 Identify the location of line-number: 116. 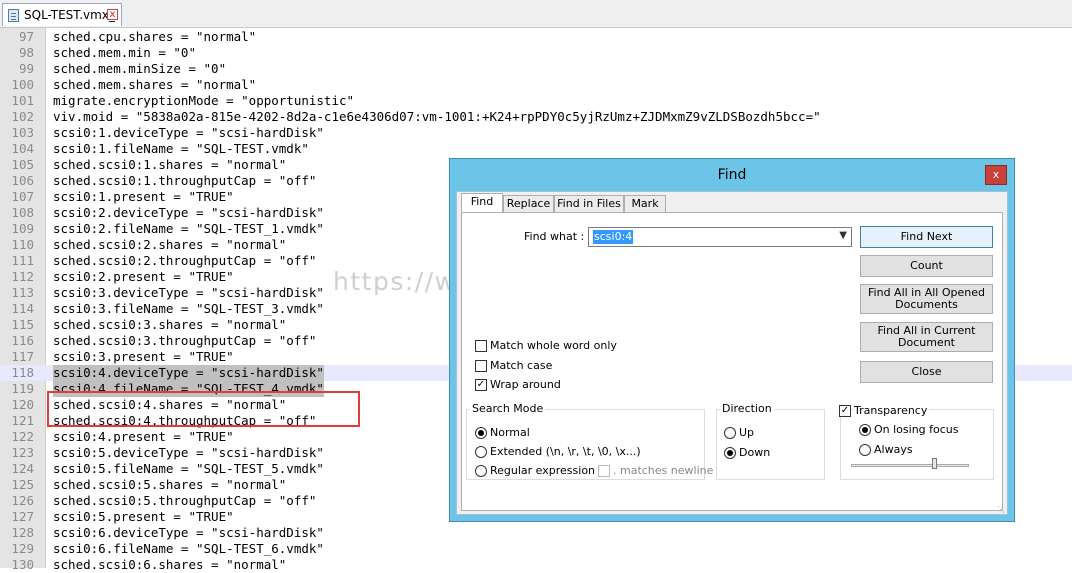
(22, 340).